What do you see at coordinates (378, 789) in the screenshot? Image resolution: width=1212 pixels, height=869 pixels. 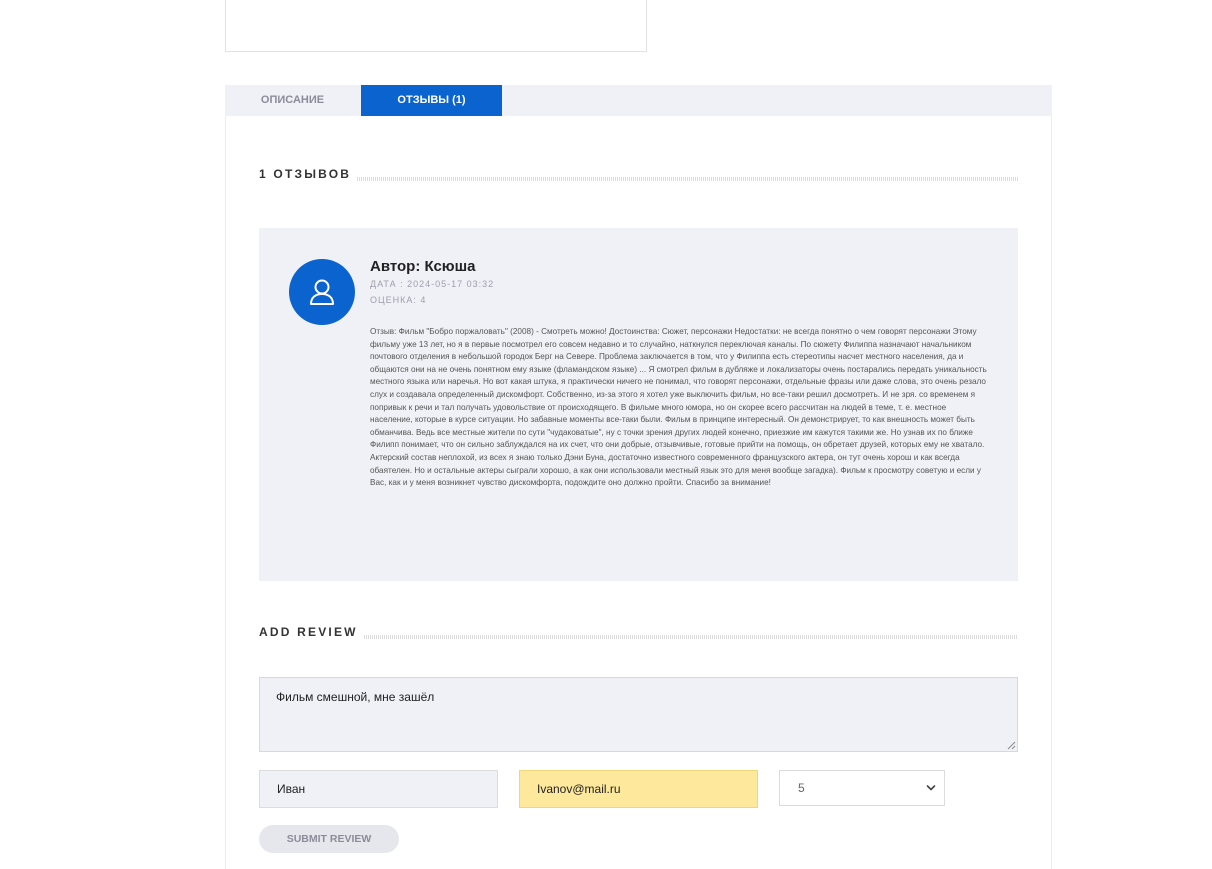 I see `name-input` at bounding box center [378, 789].